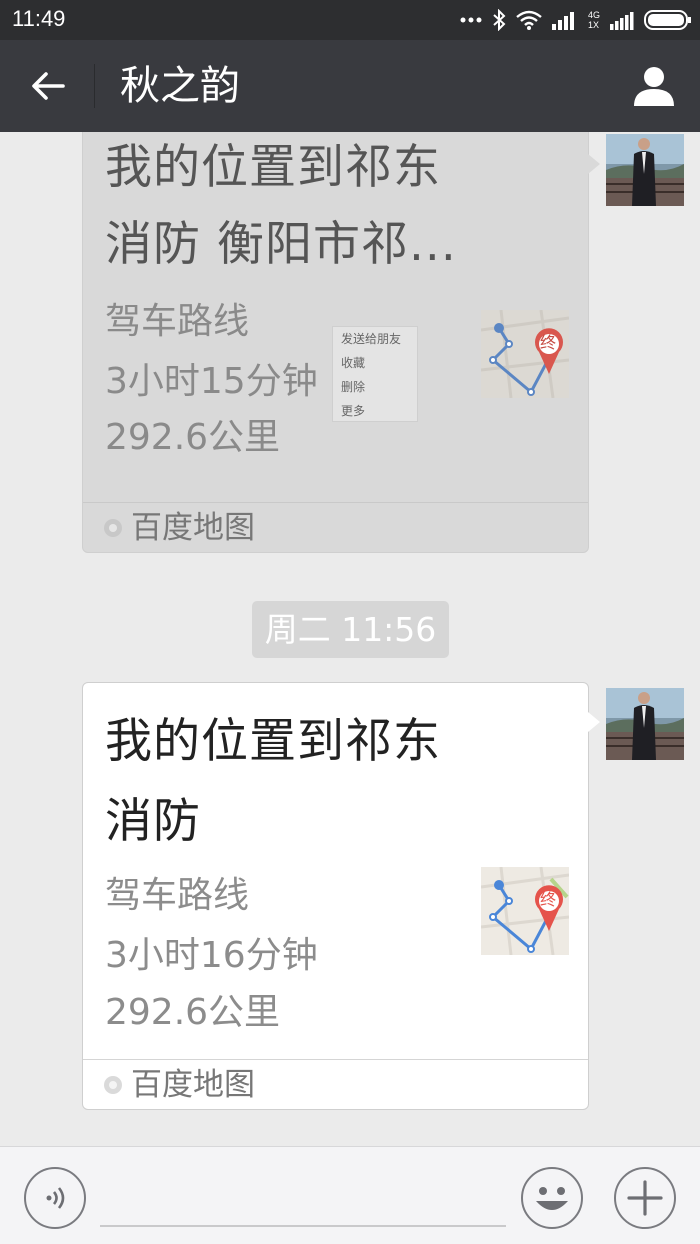  Describe the element at coordinates (375, 411) in the screenshot. I see `menu-item-more: 更多` at that location.